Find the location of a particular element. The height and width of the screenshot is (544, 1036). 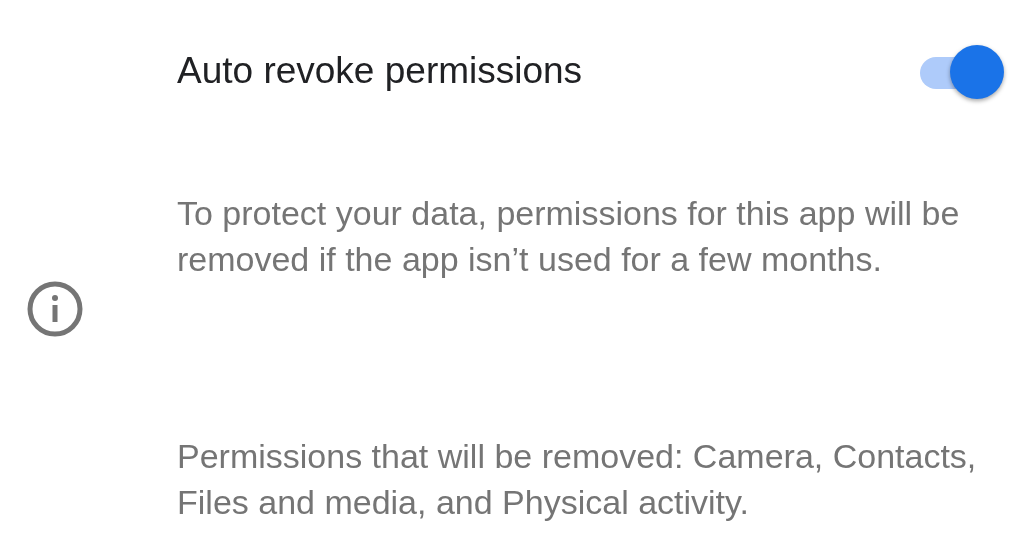

description-text: To protect your data, permissions for this app will be removed if the app isn’t used for a few months. is located at coordinates (569, 236).